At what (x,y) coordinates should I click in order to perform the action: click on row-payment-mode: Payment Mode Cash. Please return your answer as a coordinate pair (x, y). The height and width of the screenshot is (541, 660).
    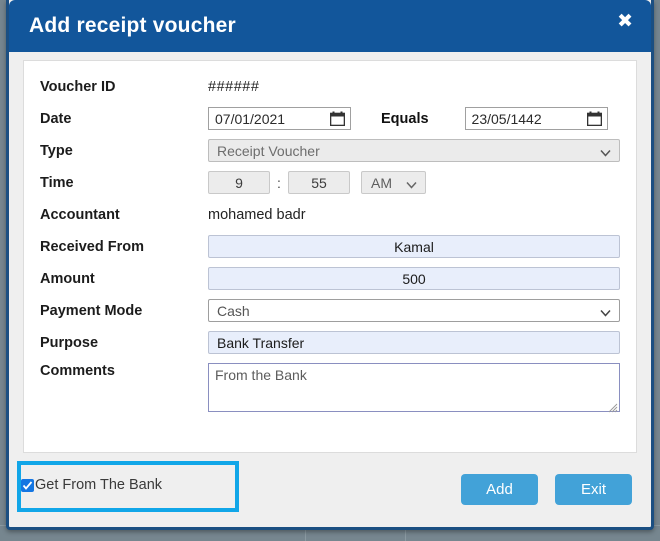
    Looking at the image, I should click on (330, 310).